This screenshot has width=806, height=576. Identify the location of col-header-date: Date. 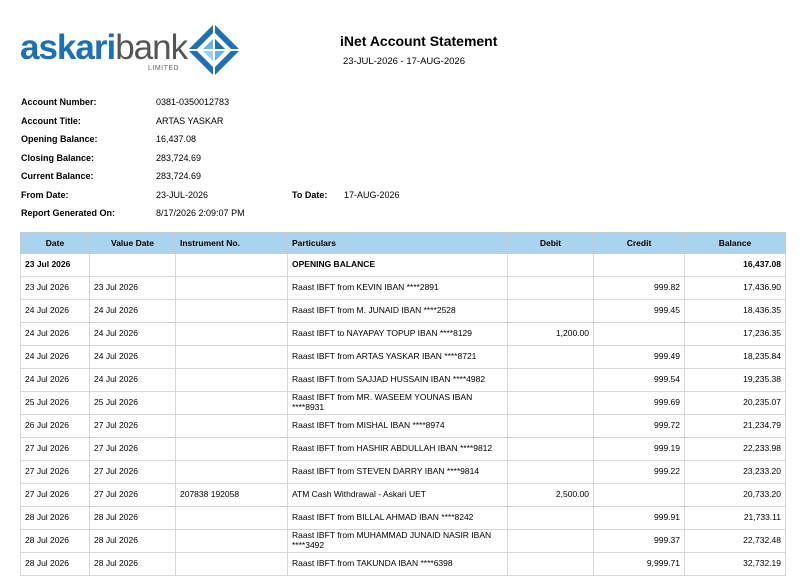
(55, 243).